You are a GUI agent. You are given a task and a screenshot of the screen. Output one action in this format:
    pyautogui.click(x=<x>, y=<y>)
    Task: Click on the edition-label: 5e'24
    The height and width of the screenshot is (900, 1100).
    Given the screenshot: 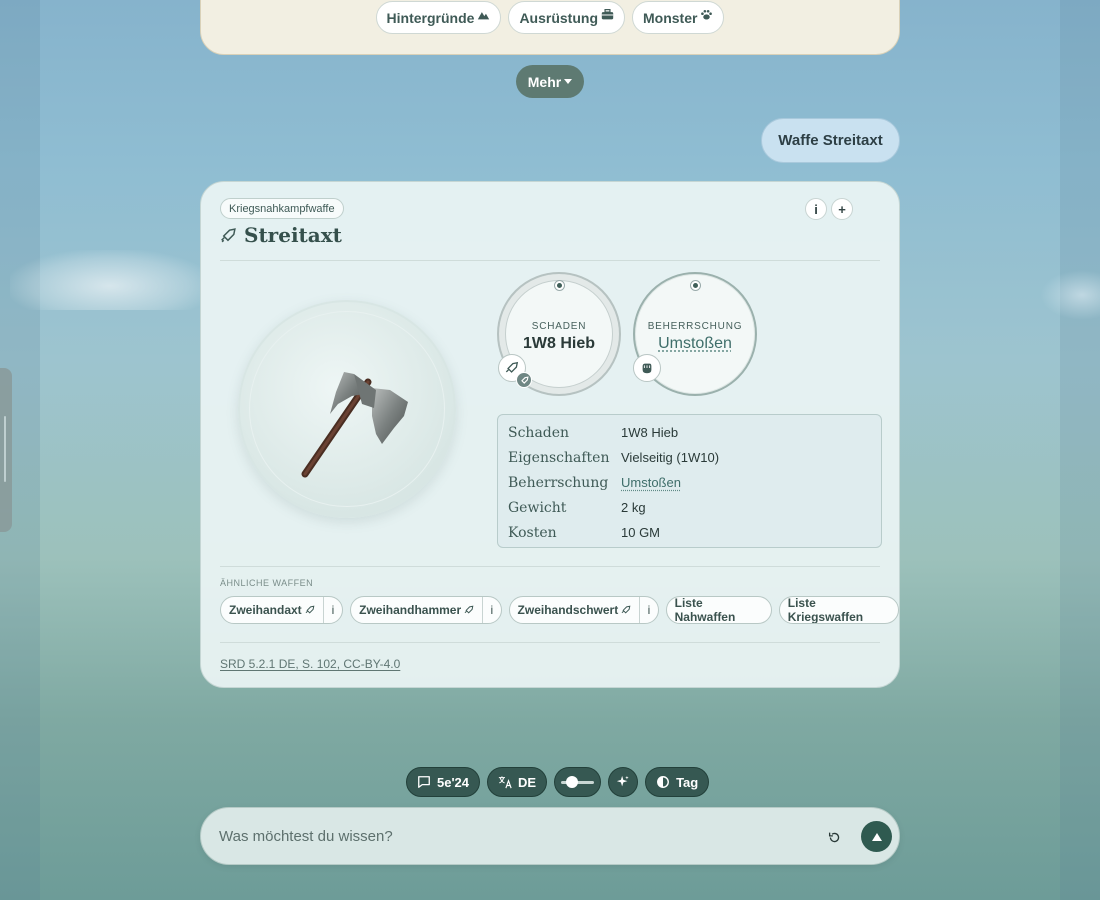 What is the action you would take?
    pyautogui.click(x=453, y=782)
    